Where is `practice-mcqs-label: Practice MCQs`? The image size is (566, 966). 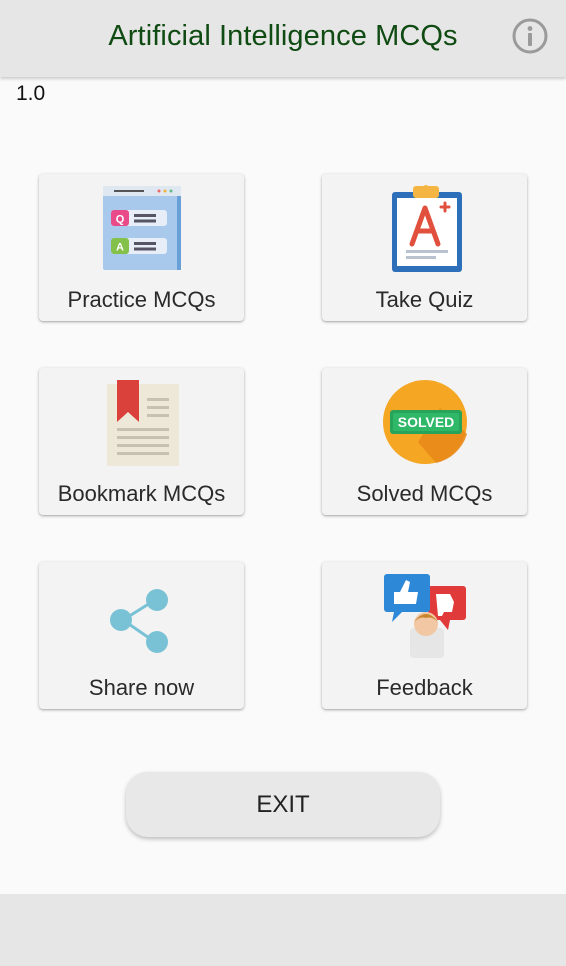
practice-mcqs-label: Practice MCQs is located at coordinates (141, 299).